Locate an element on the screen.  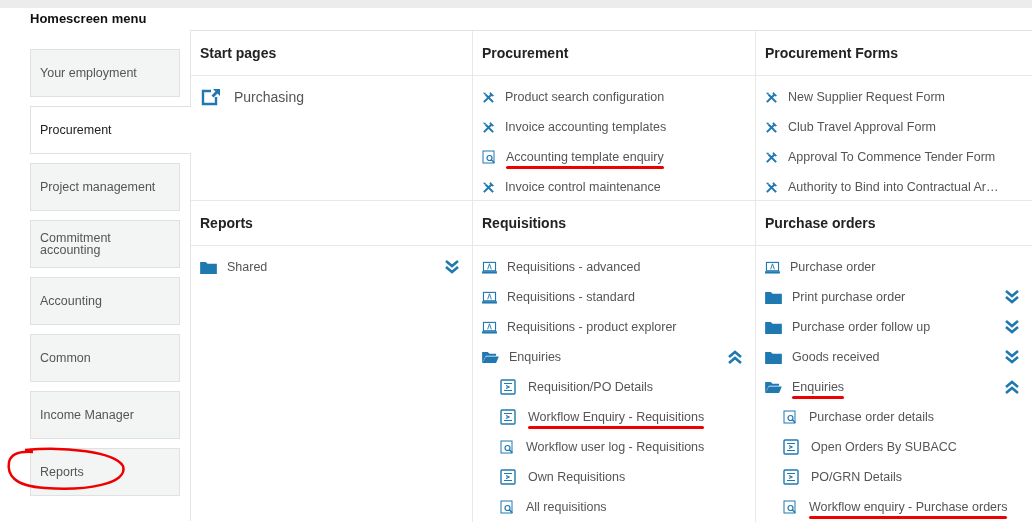
menu-link: Own Requisitions is located at coordinates (577, 477).